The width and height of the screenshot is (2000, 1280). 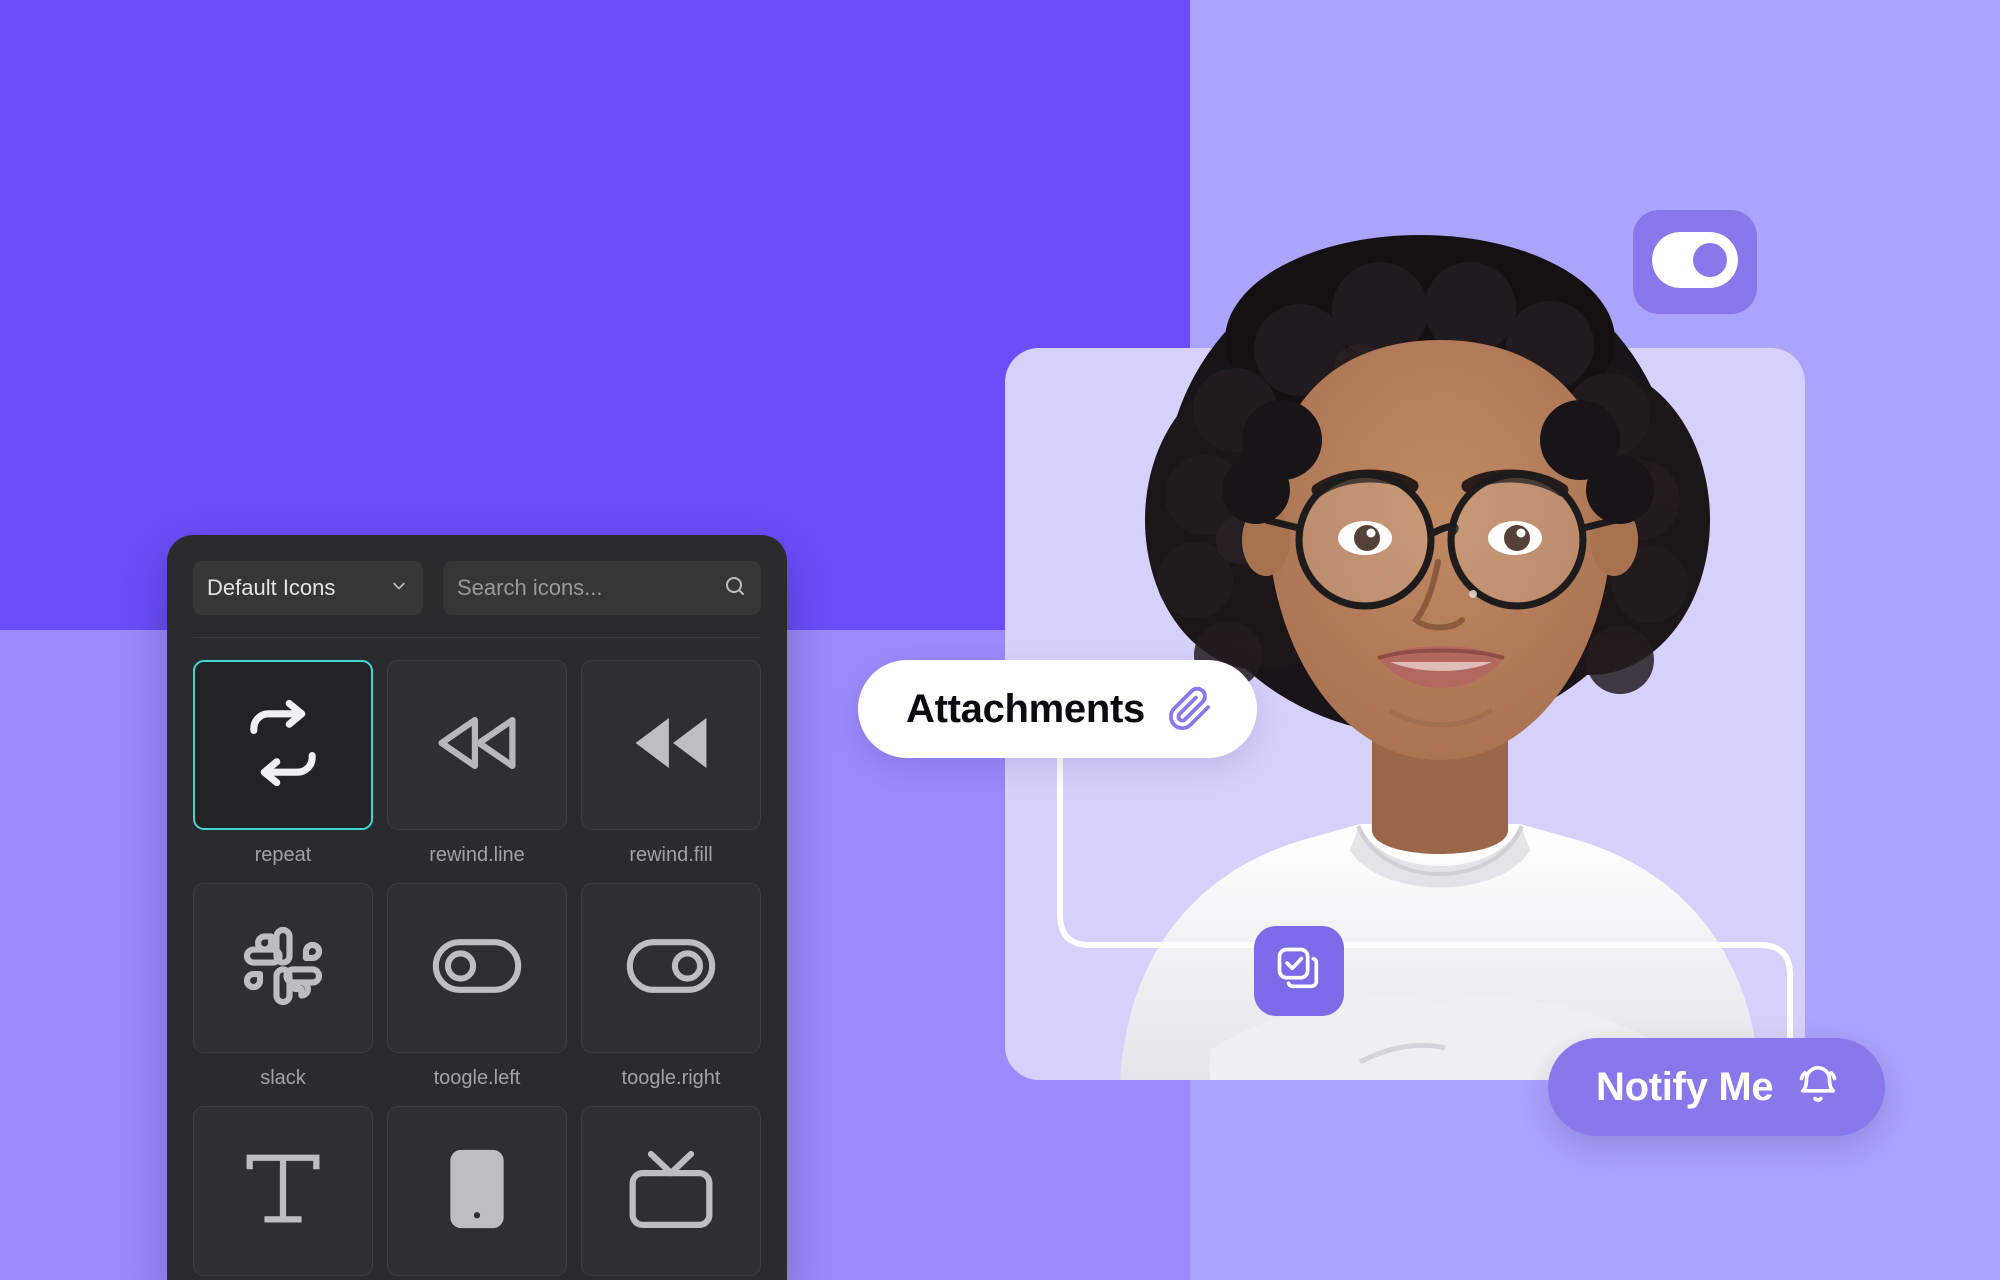 I want to click on icon-tile-toggle-left, so click(x=477, y=968).